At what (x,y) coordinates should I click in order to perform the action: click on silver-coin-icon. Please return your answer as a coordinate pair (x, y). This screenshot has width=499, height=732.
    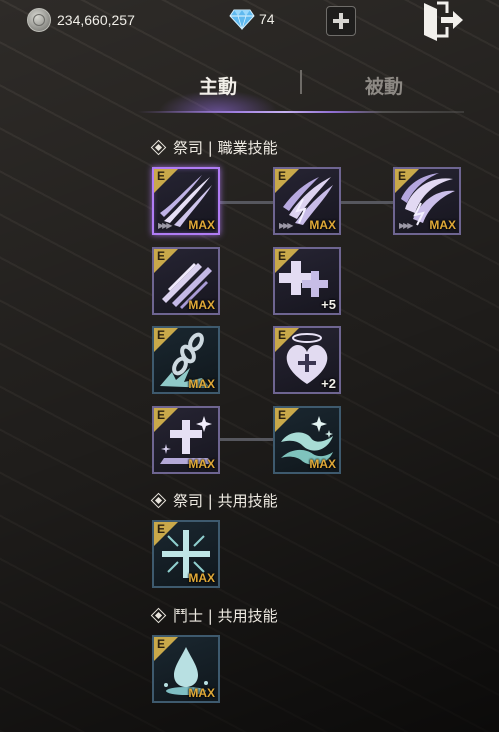
    Looking at the image, I should click on (39, 20).